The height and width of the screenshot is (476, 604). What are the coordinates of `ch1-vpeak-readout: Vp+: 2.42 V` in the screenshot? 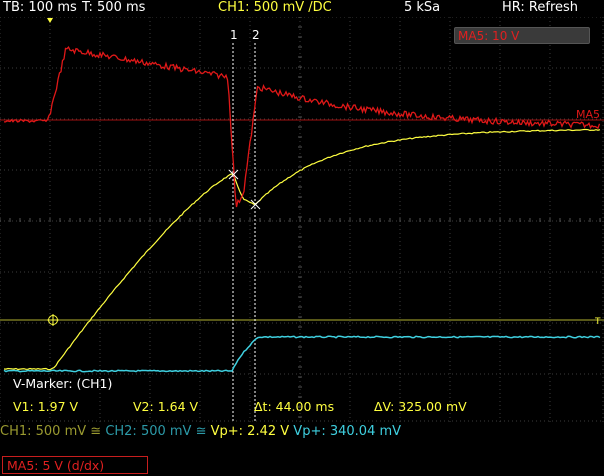 It's located at (250, 431).